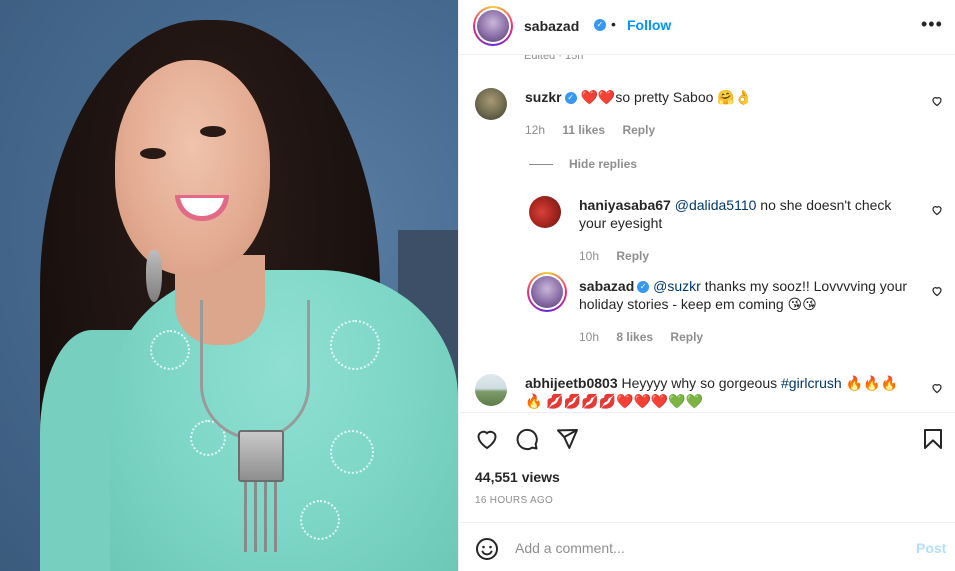 This screenshot has height=571, width=955. What do you see at coordinates (934, 440) in the screenshot?
I see `bookmark-icon` at bounding box center [934, 440].